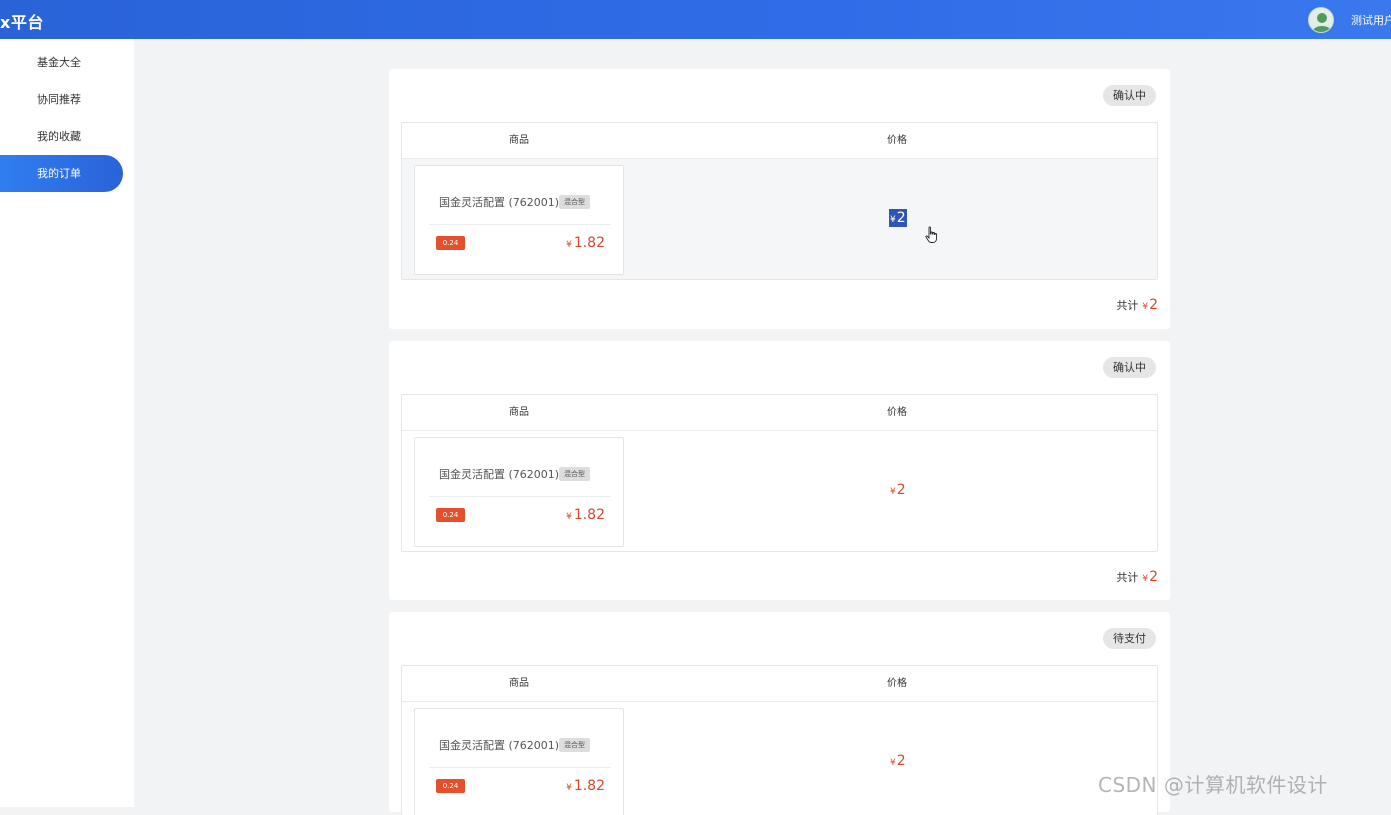  What do you see at coordinates (1213, 785) in the screenshot?
I see `watermark: CSDN @计算机软件设计` at bounding box center [1213, 785].